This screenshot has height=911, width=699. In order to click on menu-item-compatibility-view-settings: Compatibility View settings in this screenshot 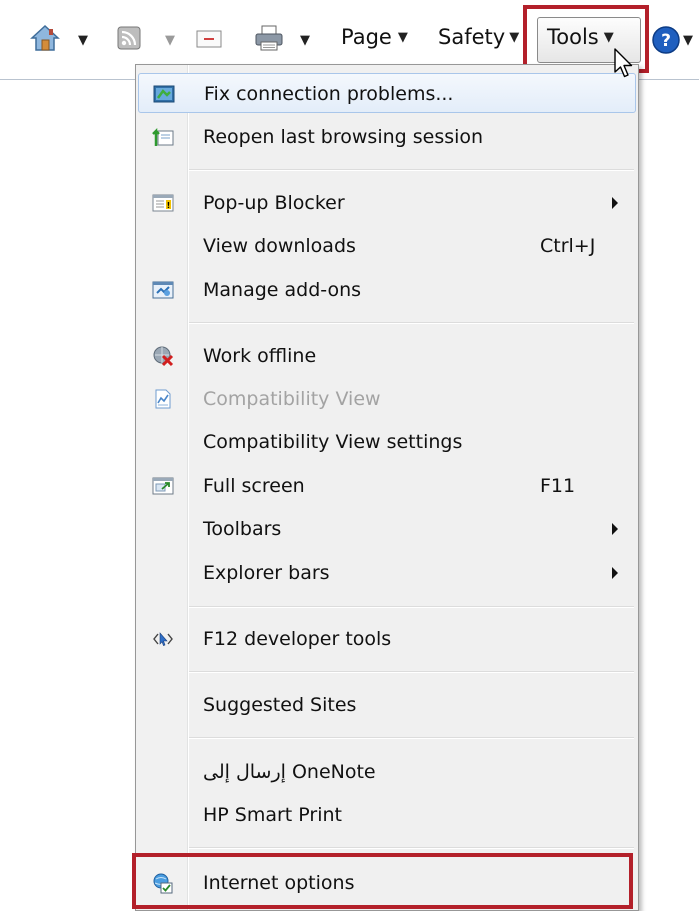, I will do `click(387, 442)`.